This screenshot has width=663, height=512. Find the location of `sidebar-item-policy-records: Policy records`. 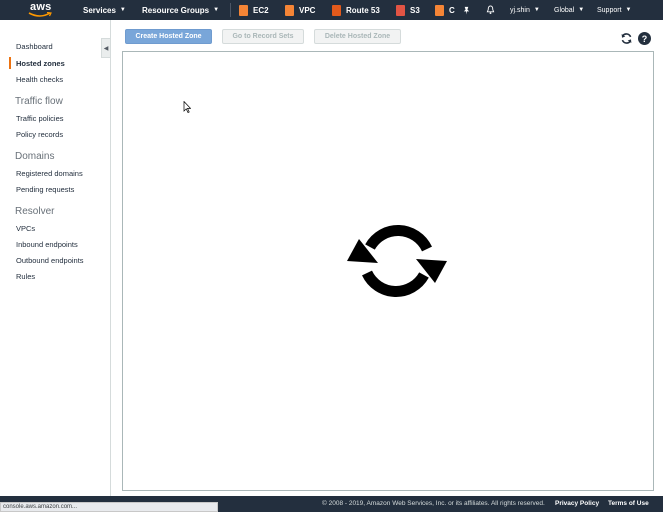

sidebar-item-policy-records: Policy records is located at coordinates (39, 134).